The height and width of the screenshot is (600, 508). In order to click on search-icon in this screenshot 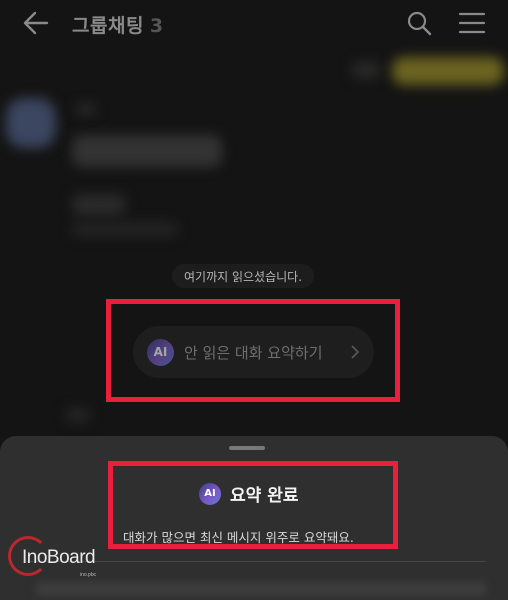, I will do `click(419, 23)`.